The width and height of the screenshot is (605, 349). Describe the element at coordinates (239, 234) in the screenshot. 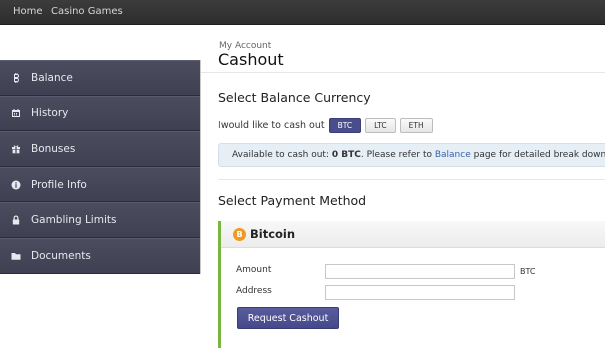

I see `bitcoin-icon: B` at that location.